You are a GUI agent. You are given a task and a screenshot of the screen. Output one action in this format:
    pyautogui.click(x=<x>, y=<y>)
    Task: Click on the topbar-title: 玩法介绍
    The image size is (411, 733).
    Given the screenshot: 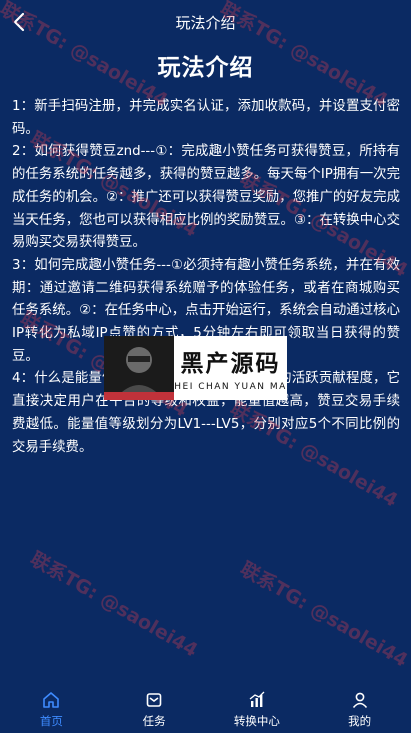 What is the action you would take?
    pyautogui.click(x=205, y=22)
    